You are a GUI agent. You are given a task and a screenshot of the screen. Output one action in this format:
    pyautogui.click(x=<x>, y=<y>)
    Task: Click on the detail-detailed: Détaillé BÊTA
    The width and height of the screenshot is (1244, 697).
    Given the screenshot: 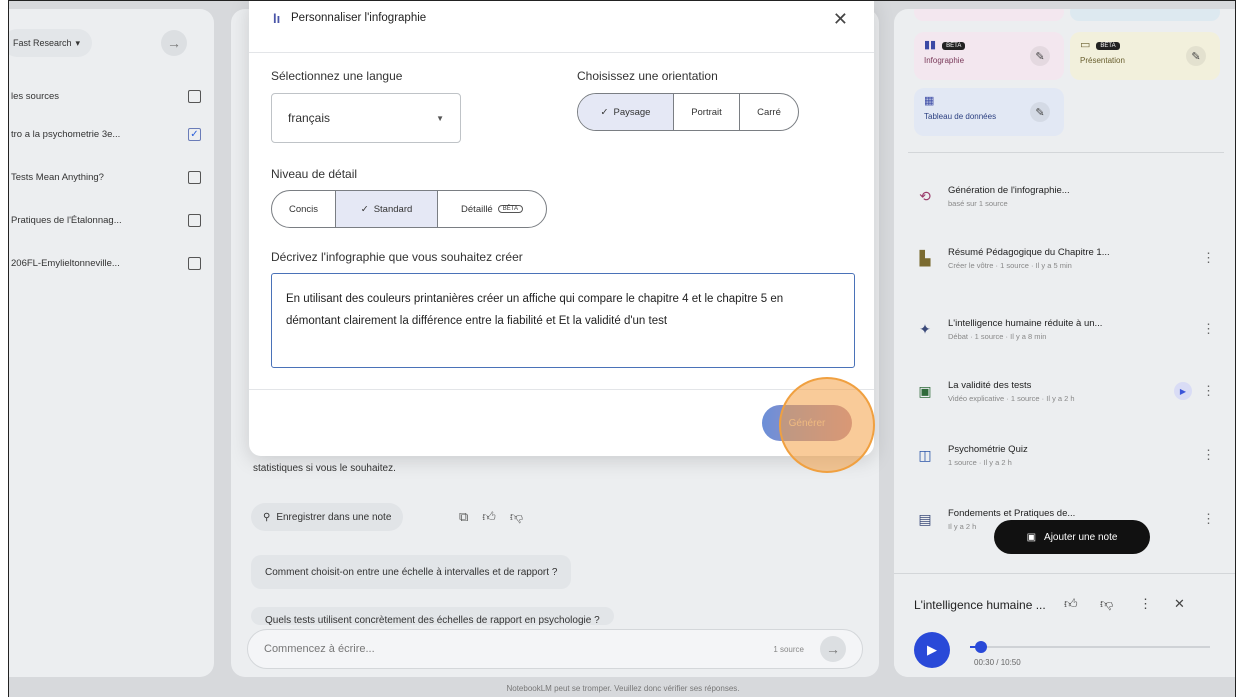 What is the action you would take?
    pyautogui.click(x=492, y=209)
    